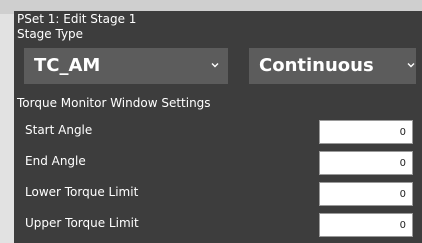  I want to click on lower-torque-limit-row: Lower Torque Limit, so click(217, 195).